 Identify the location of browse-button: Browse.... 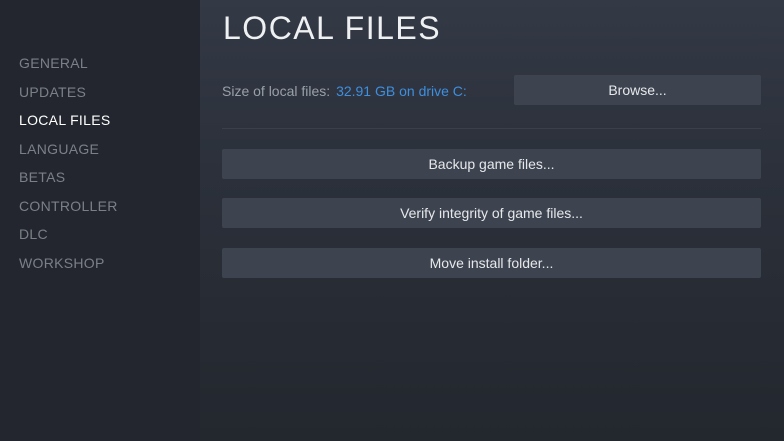
(637, 90).